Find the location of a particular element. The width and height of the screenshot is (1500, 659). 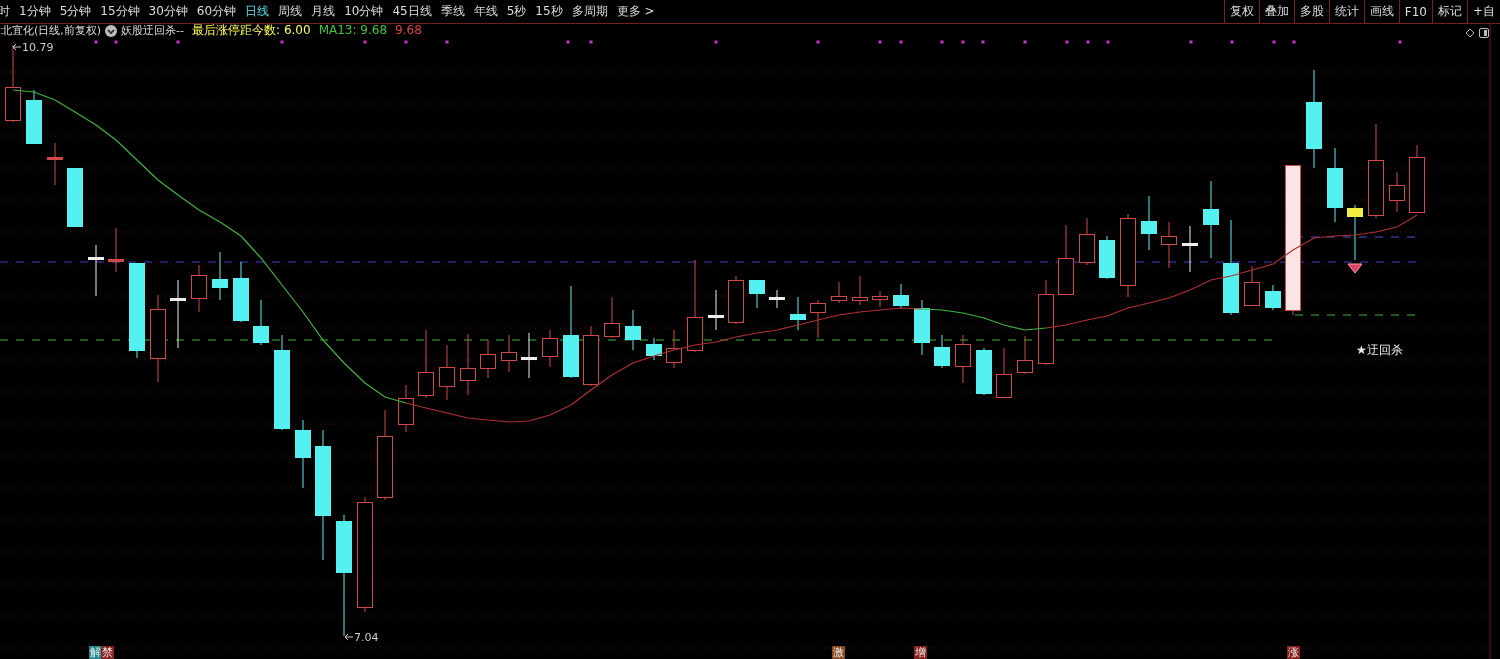

gem-icon is located at coordinates (1355, 268).